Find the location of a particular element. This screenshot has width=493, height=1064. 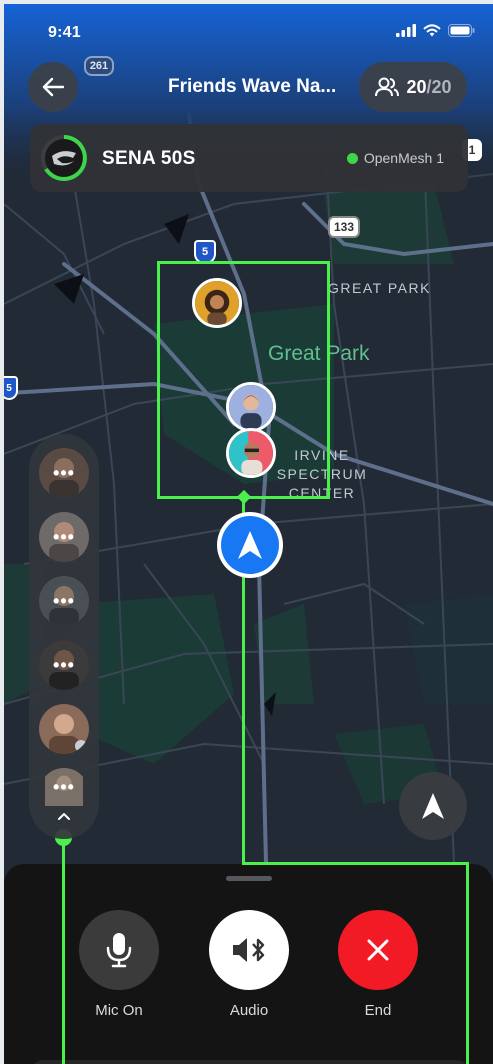

microphone-icon is located at coordinates (119, 950).